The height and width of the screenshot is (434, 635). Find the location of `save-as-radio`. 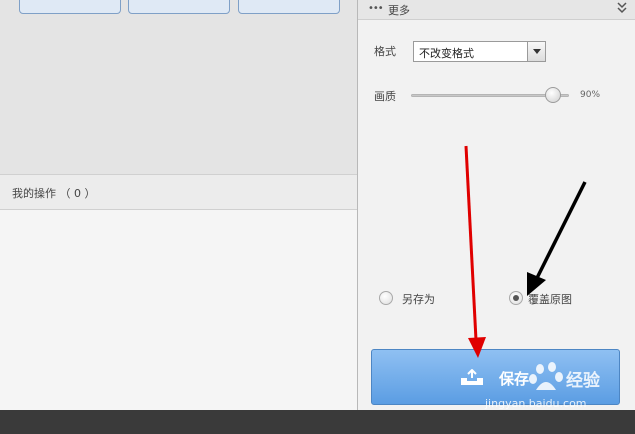

save-as-radio is located at coordinates (386, 298).